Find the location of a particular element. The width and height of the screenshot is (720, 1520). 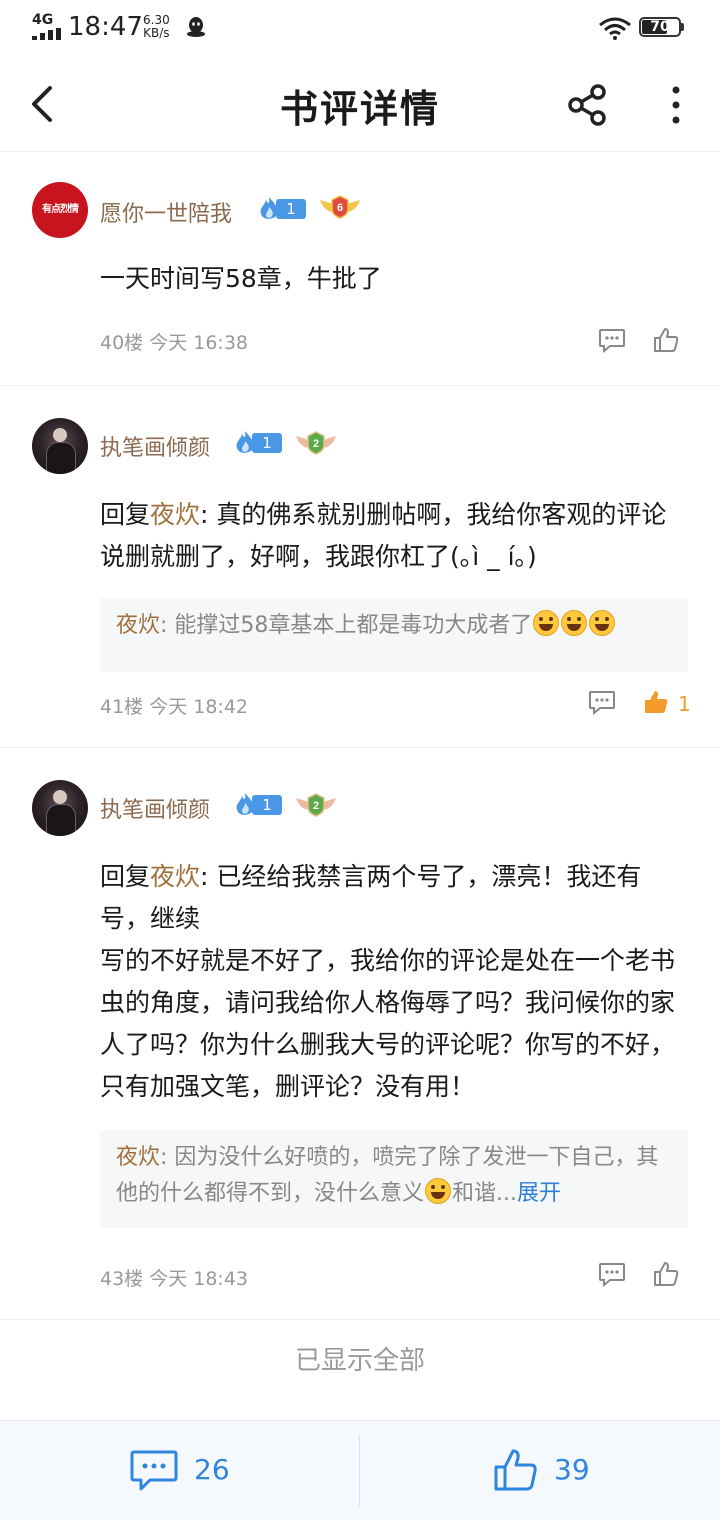

divider is located at coordinates (359, 1471).